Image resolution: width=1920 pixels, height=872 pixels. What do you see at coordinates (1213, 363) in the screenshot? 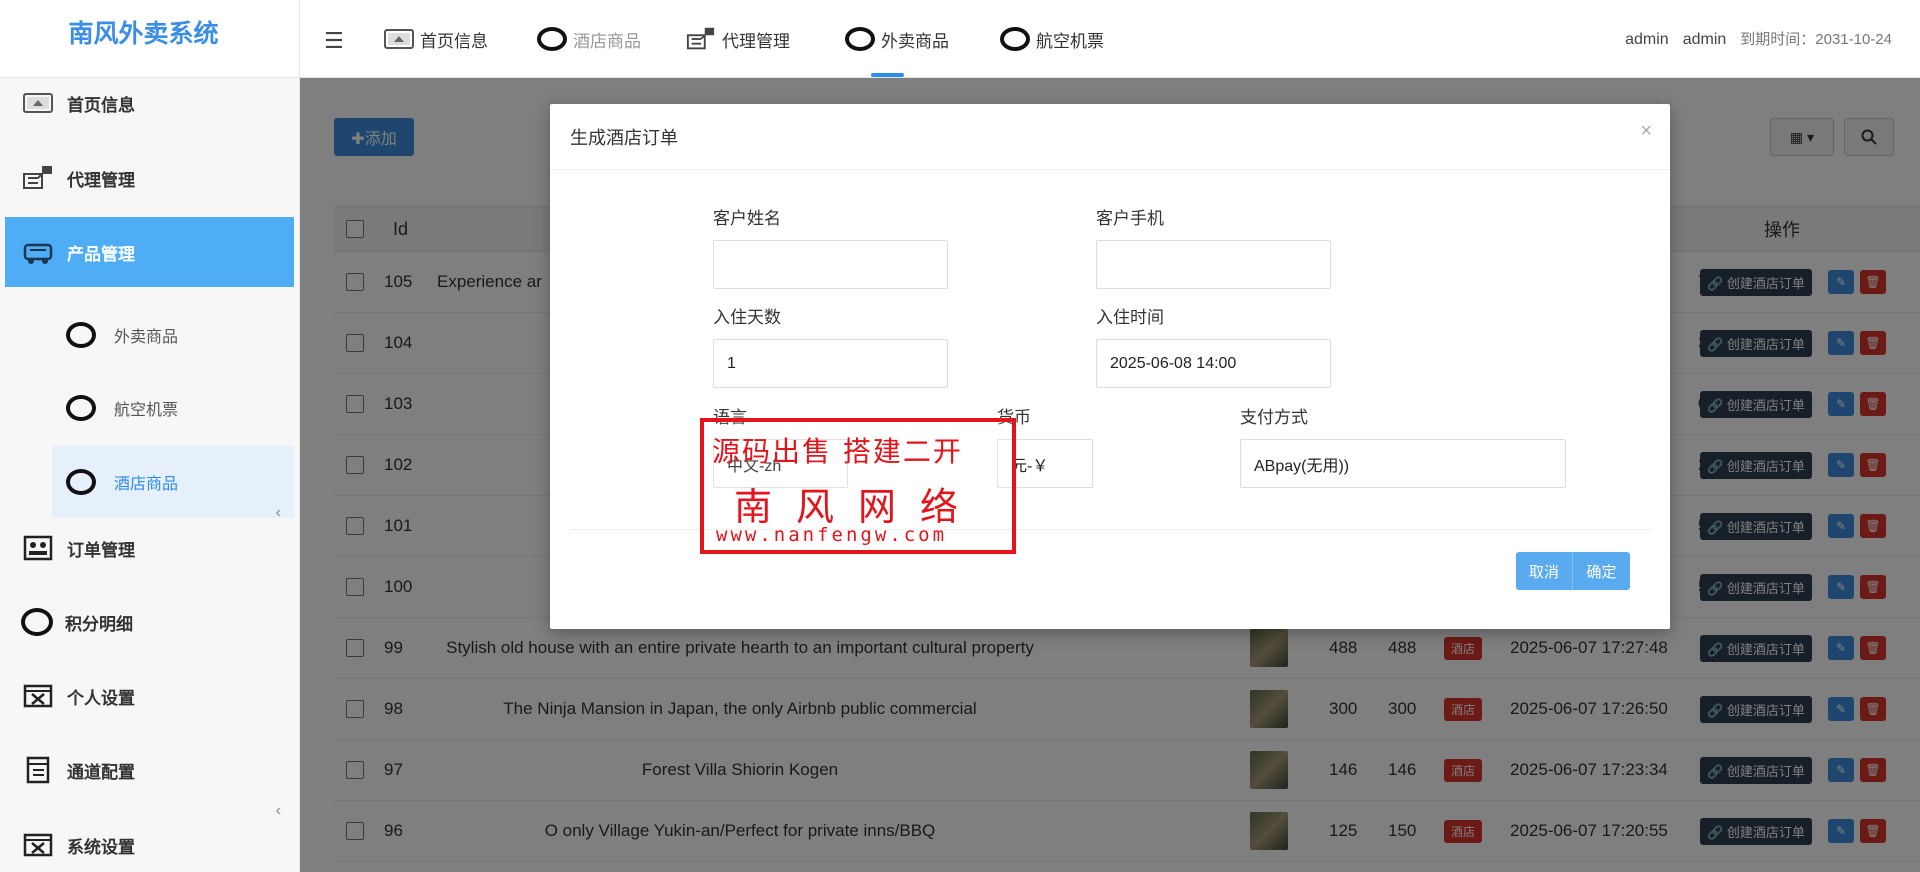
I see `checkin-time-input: 2025-06-08 14:00` at bounding box center [1213, 363].